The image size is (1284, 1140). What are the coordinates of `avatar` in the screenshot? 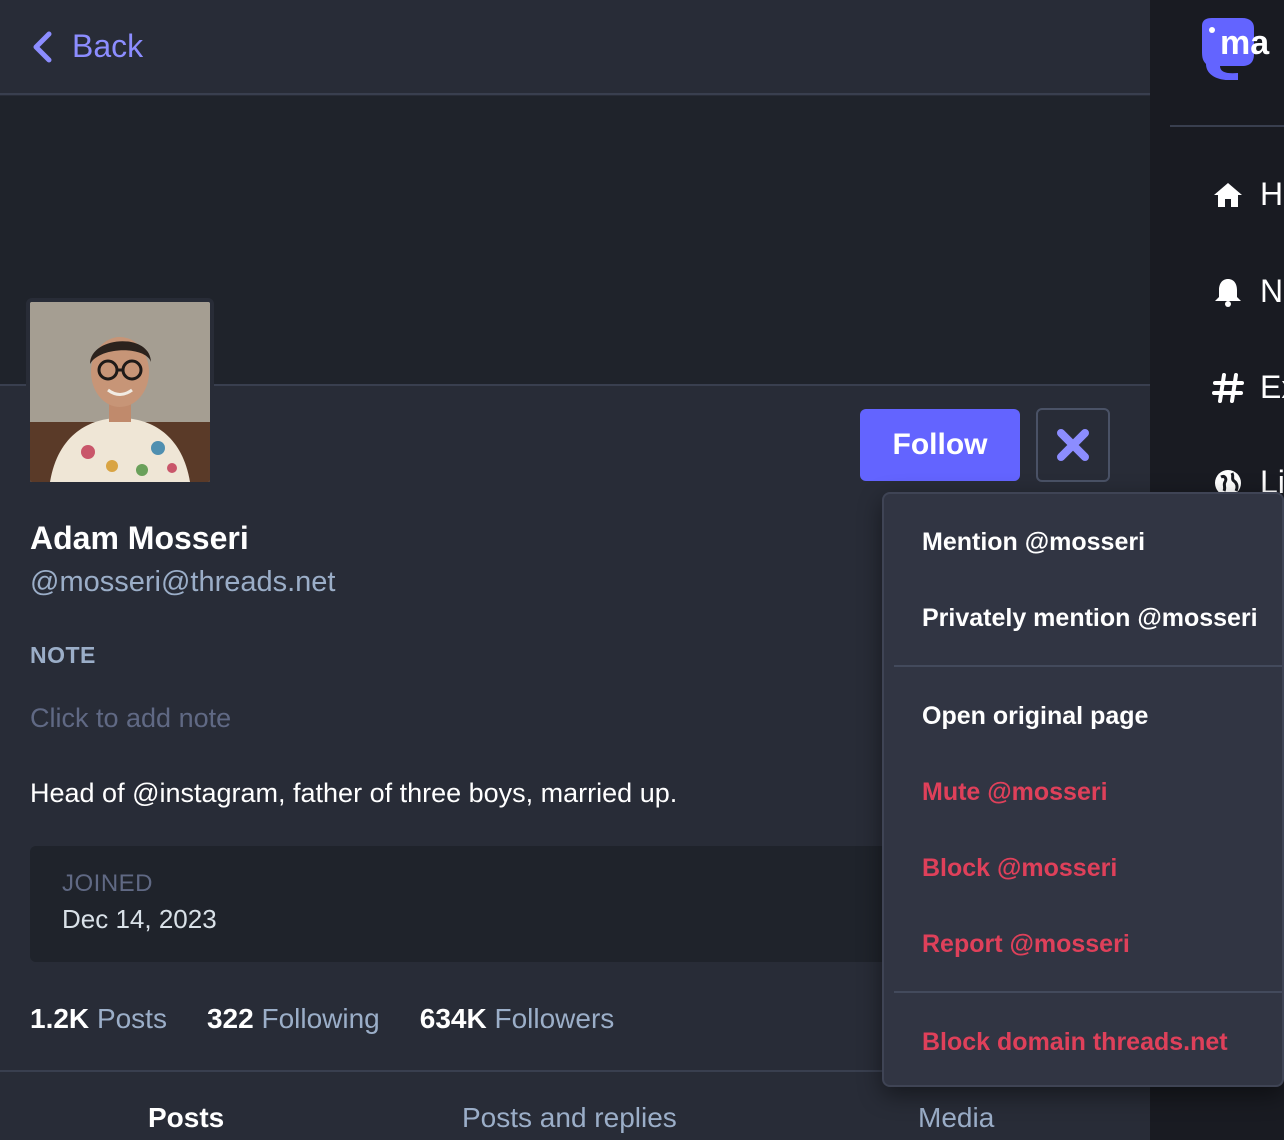 It's located at (120, 392).